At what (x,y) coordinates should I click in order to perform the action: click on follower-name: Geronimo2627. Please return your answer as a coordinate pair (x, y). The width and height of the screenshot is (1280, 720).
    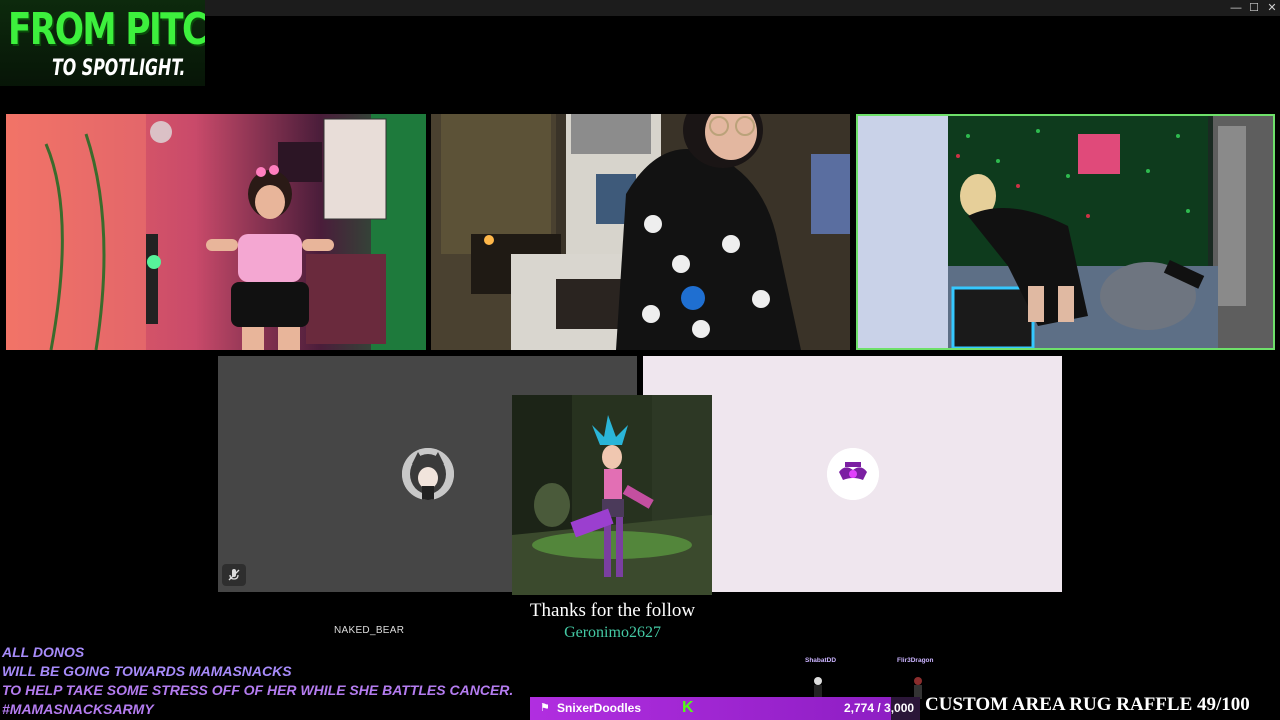
    Looking at the image, I should click on (612, 632).